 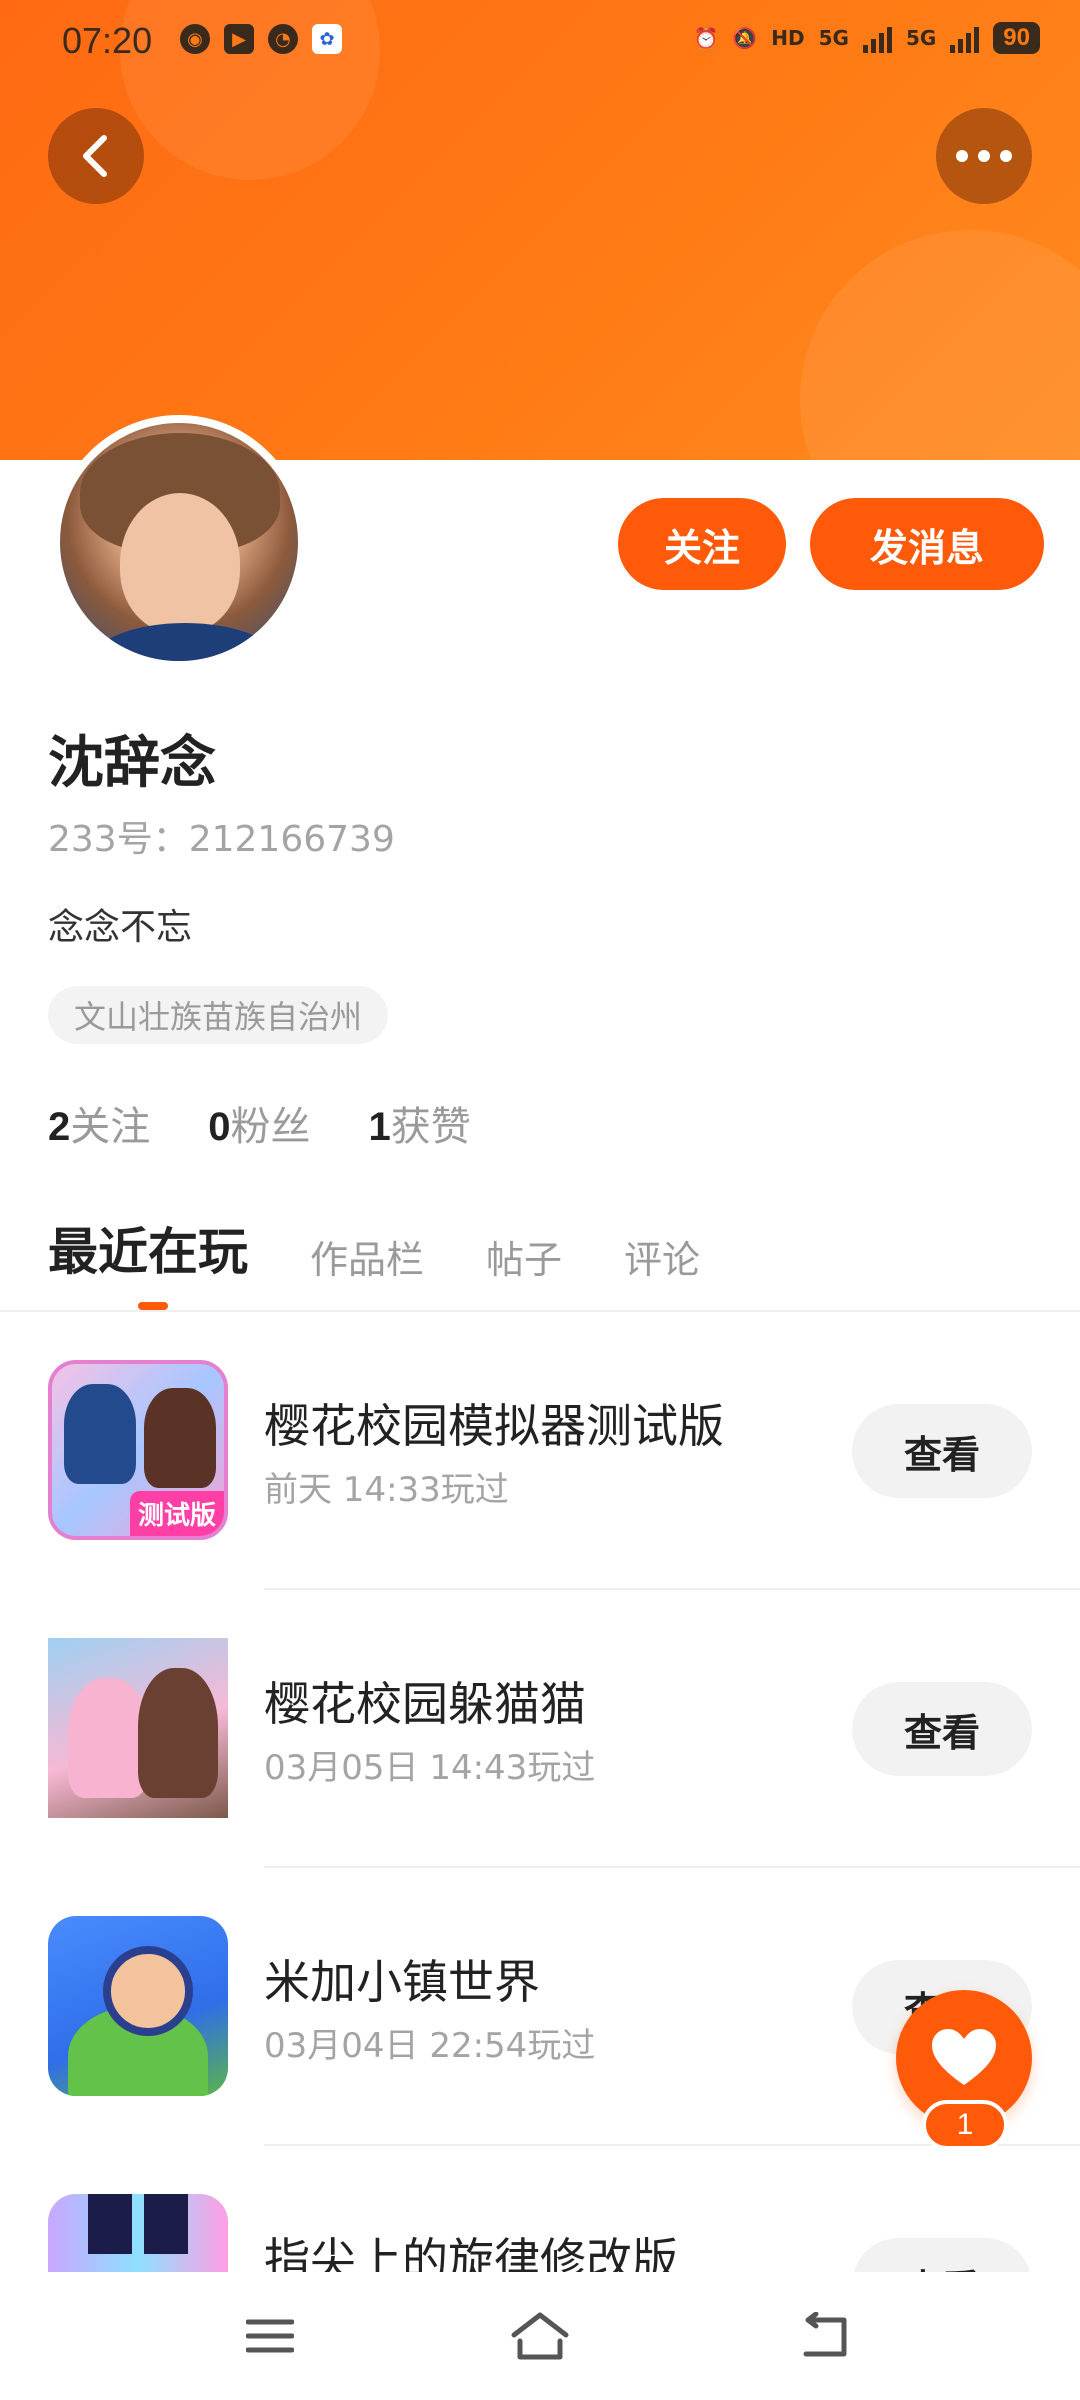 I want to click on back-button, so click(x=96, y=156).